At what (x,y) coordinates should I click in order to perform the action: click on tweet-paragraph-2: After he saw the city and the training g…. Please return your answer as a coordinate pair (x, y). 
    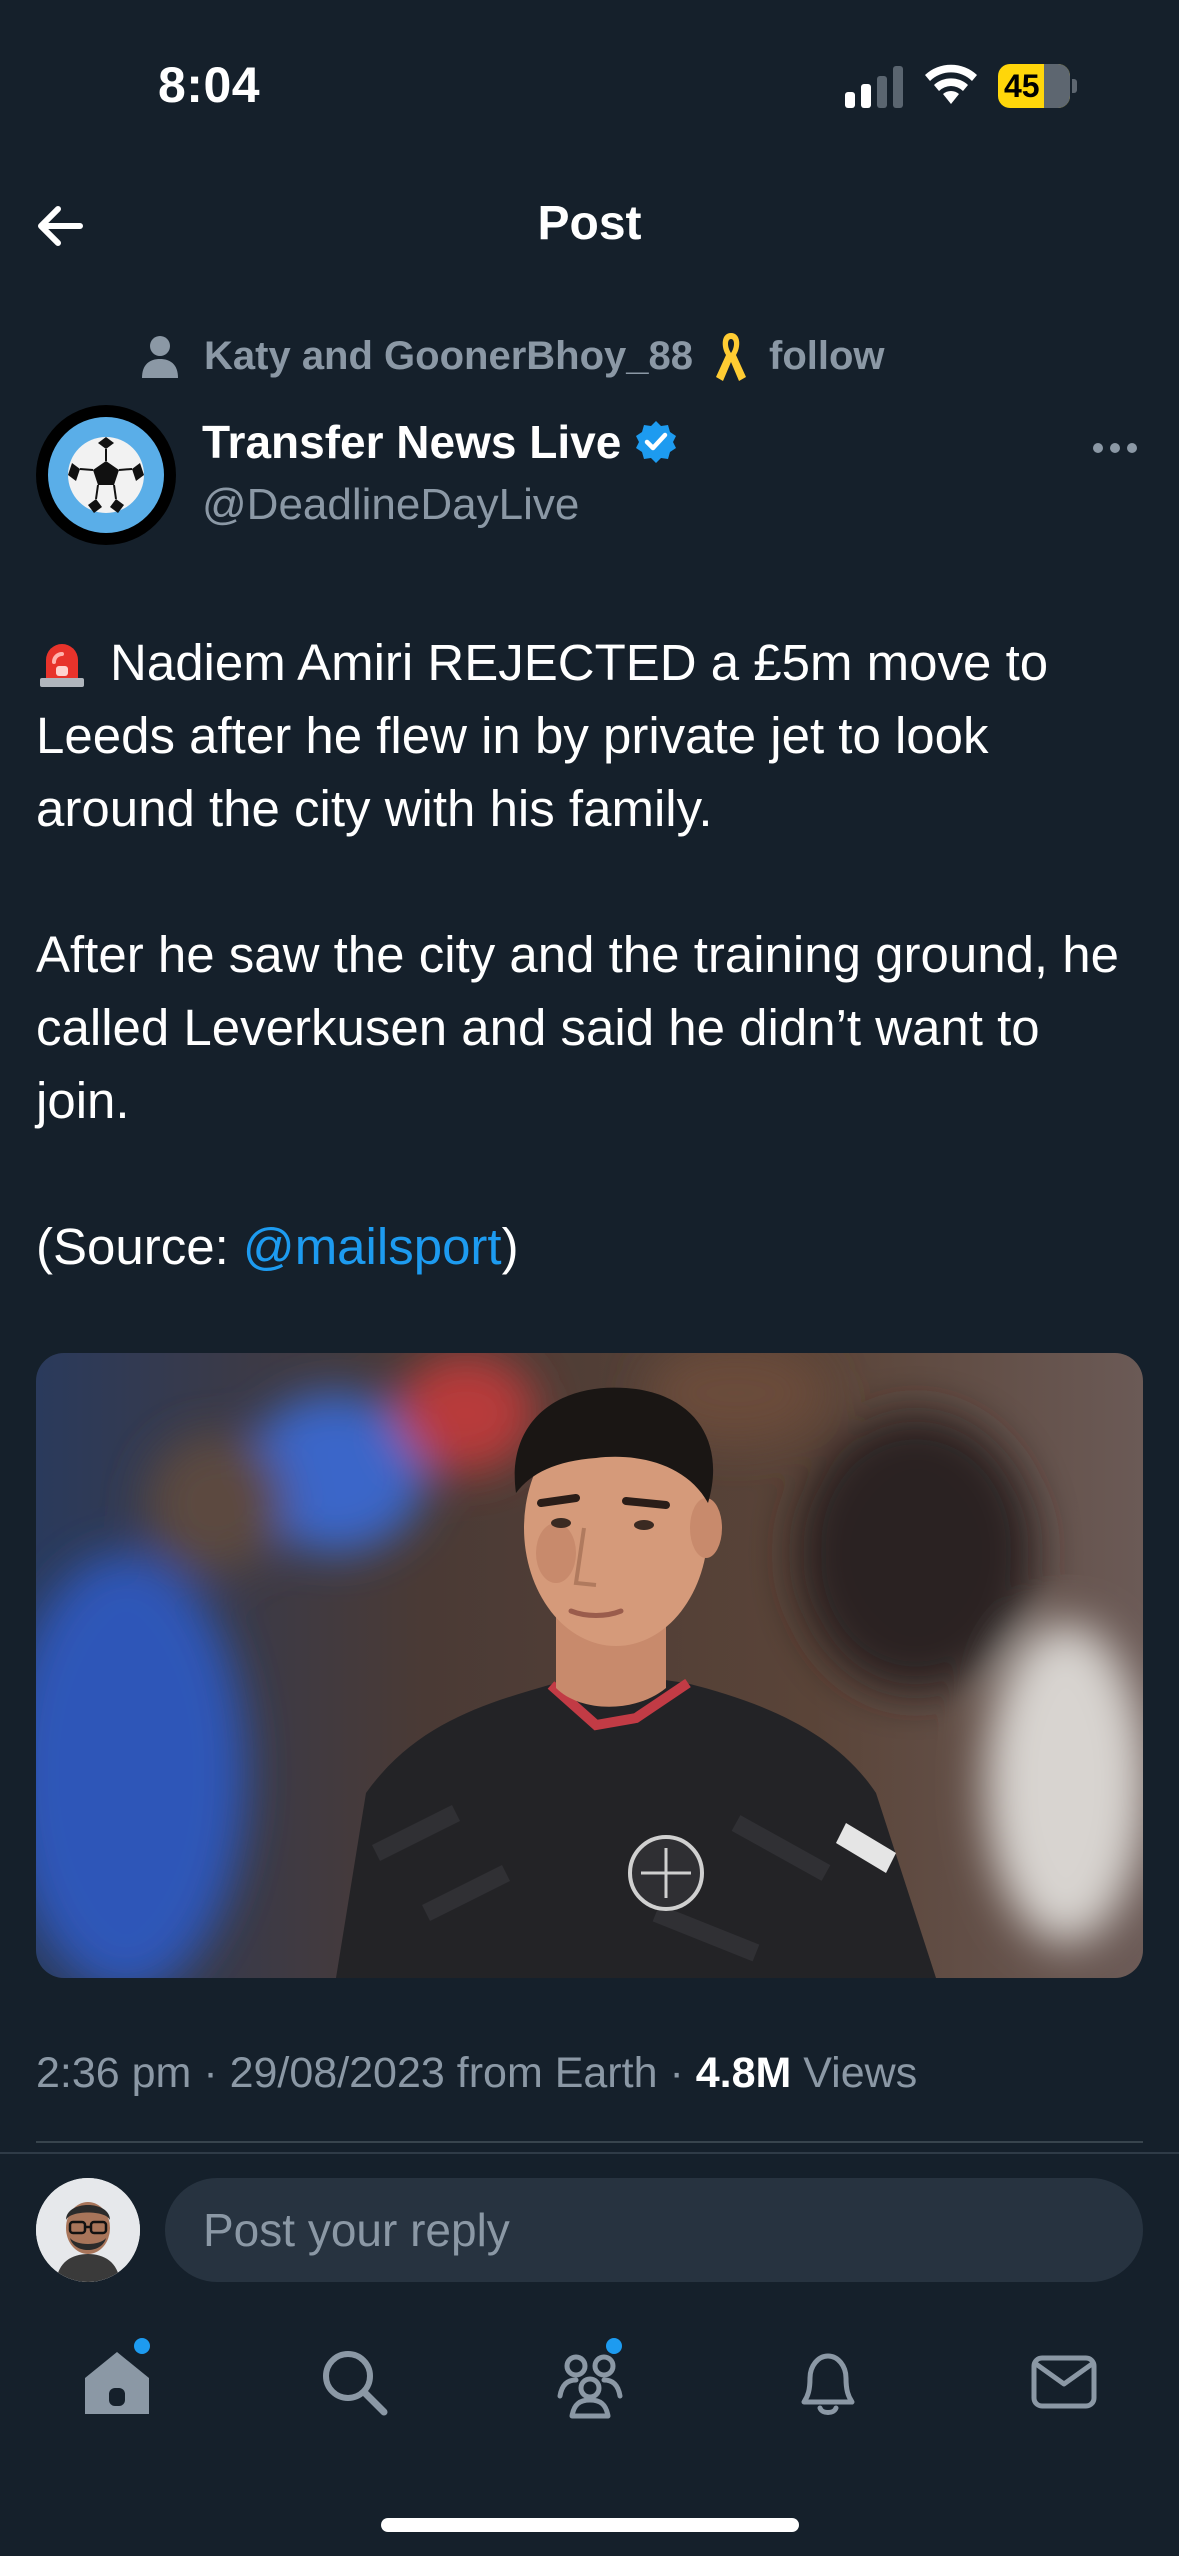
    Looking at the image, I should click on (578, 1027).